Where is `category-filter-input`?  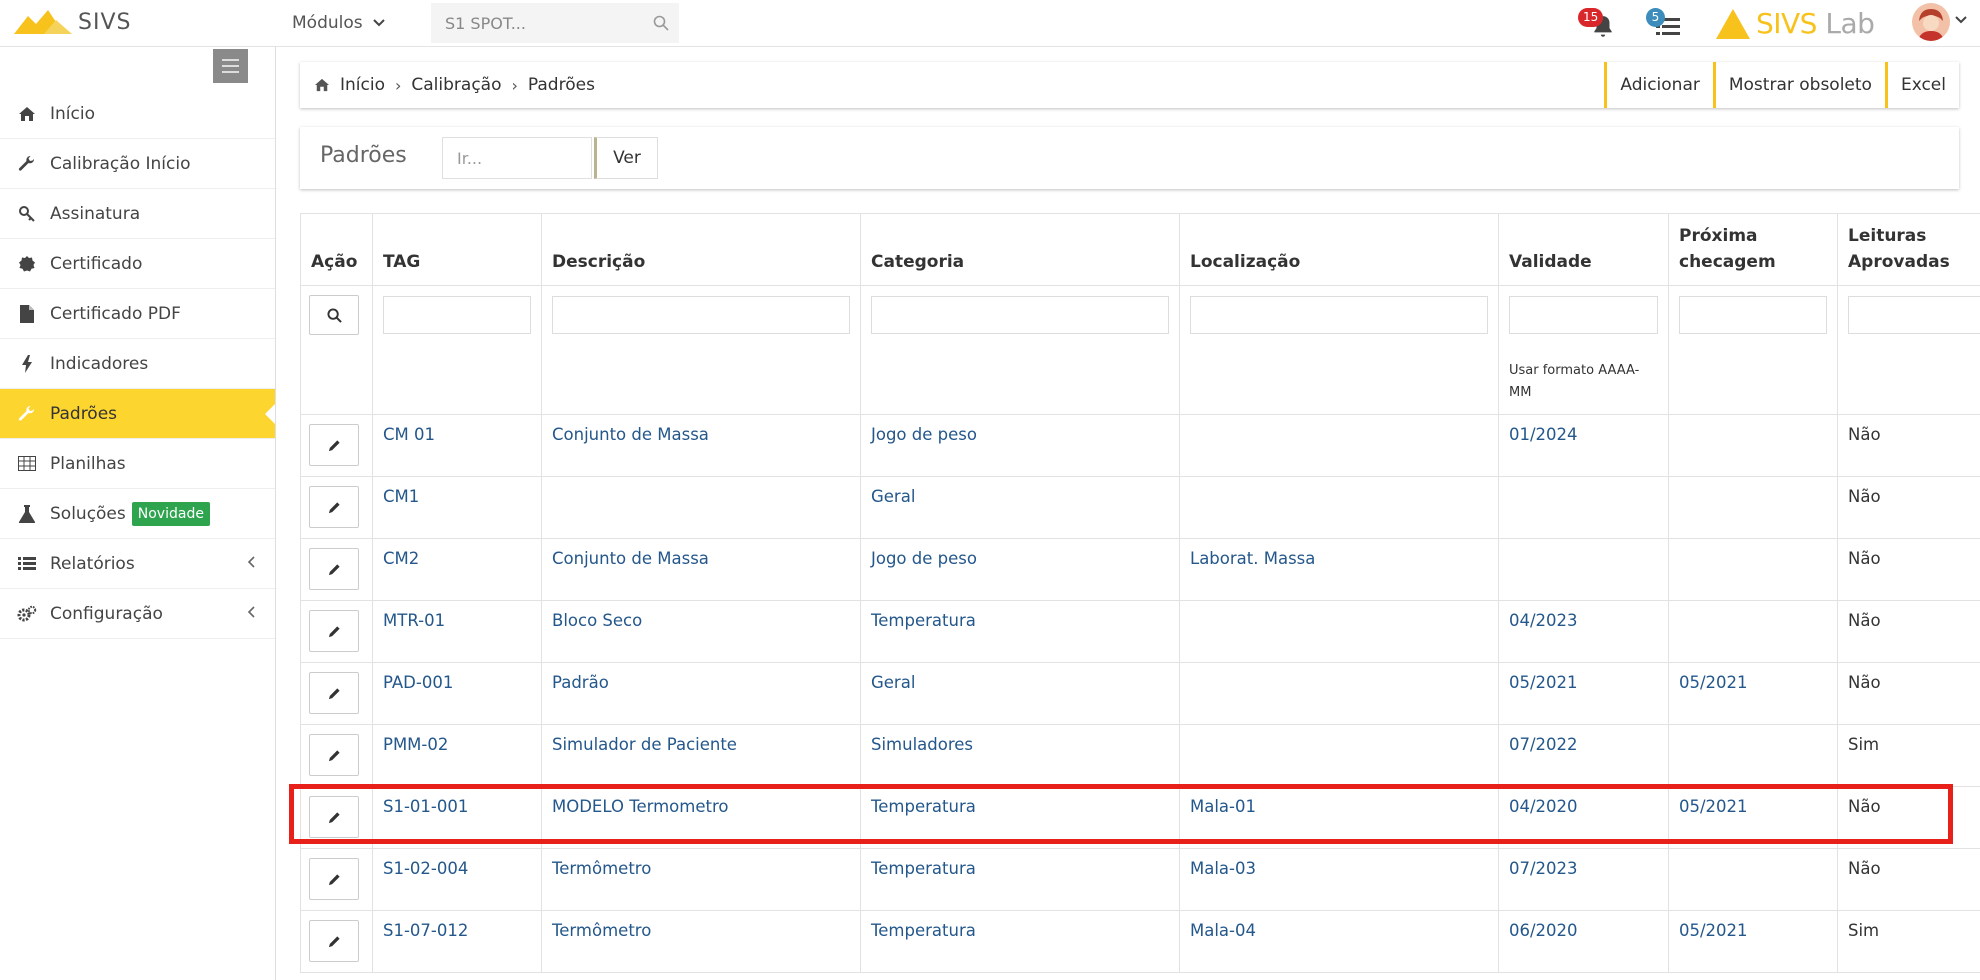
category-filter-input is located at coordinates (1020, 315).